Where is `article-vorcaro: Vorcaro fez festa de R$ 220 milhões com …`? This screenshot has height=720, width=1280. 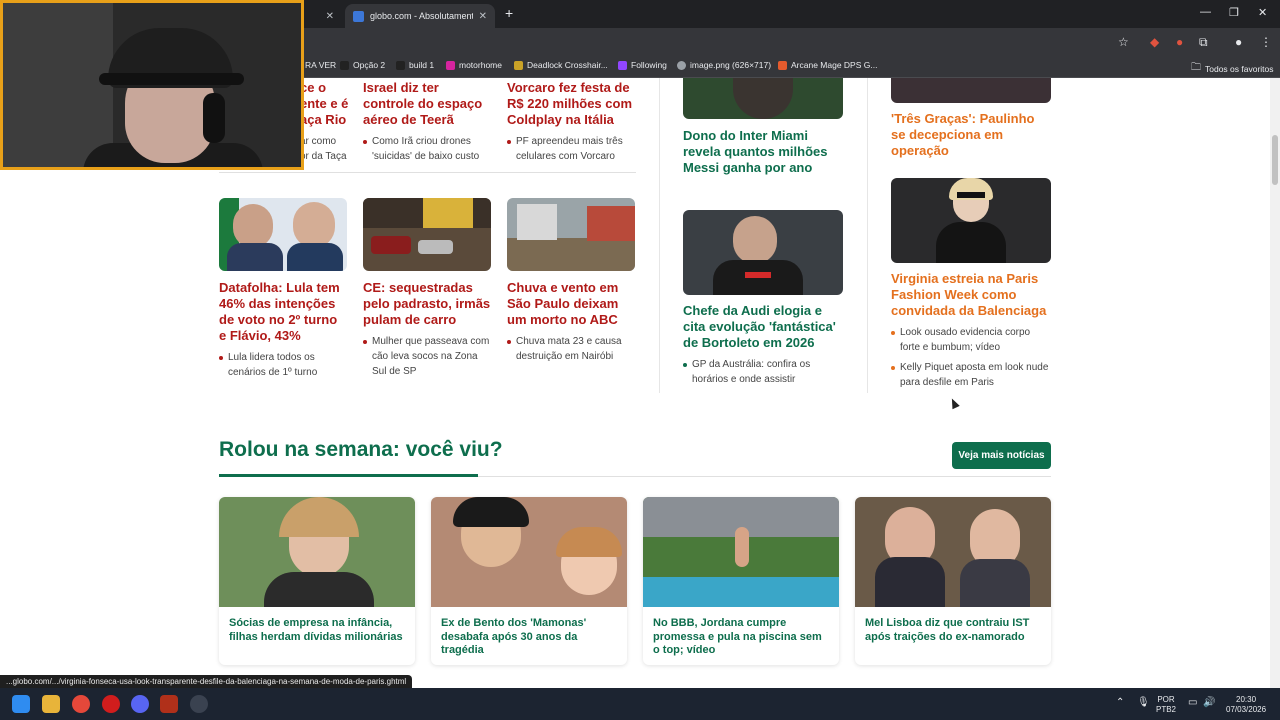 article-vorcaro: Vorcaro fez festa de R$ 220 milhões com … is located at coordinates (571, 122).